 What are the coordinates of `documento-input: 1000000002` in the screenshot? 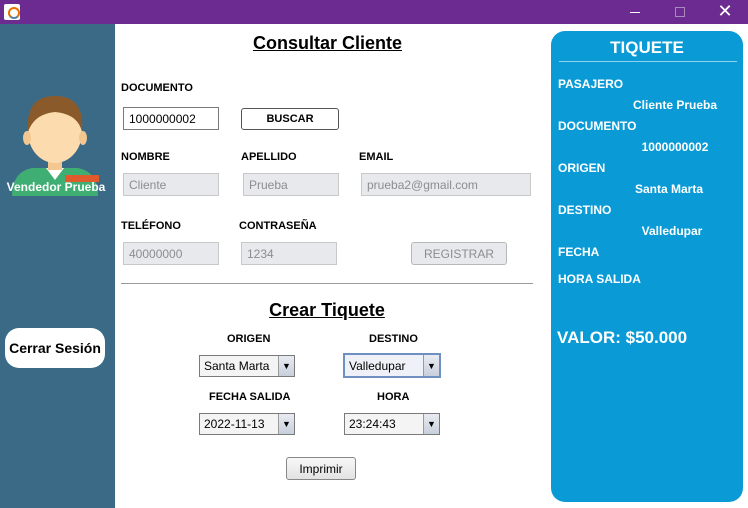 It's located at (171, 118).